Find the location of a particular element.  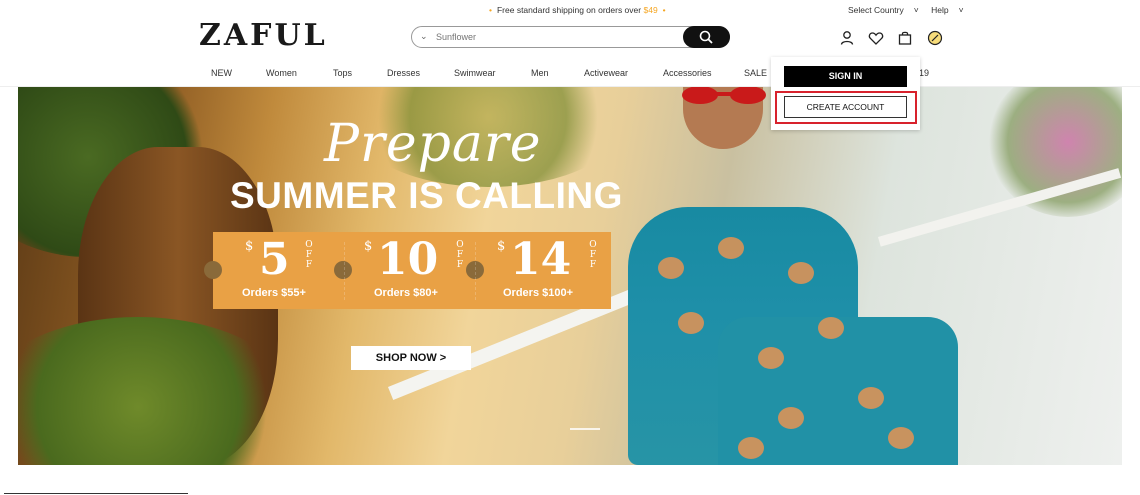

coupon-offer: $ 5 OFF Orders $55+ is located at coordinates (277, 266).